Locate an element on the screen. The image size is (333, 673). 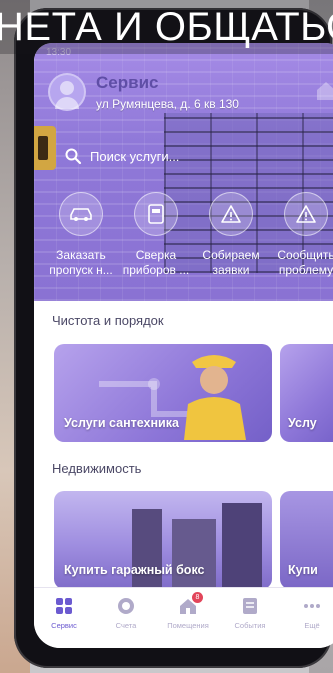
search-input is located at coordinates (180, 156).